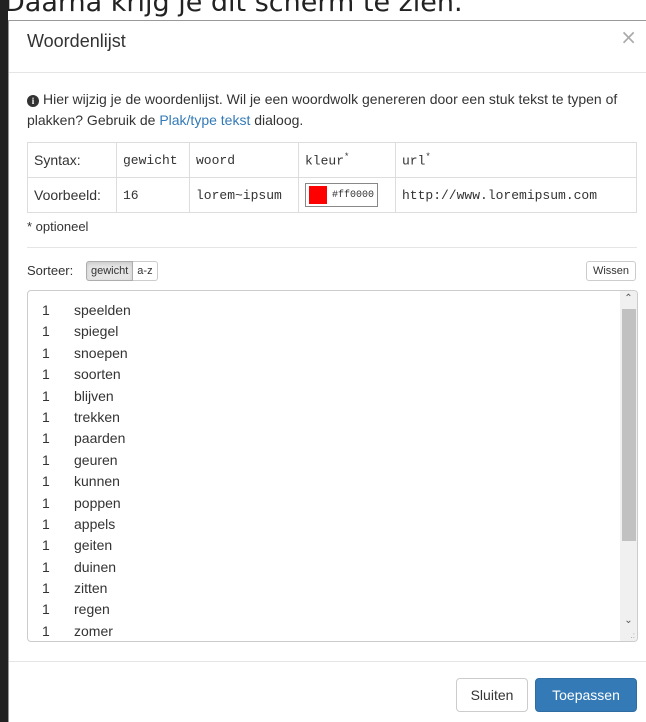 This screenshot has height=722, width=646. I want to click on word-row: 1 speelden, so click(86, 310).